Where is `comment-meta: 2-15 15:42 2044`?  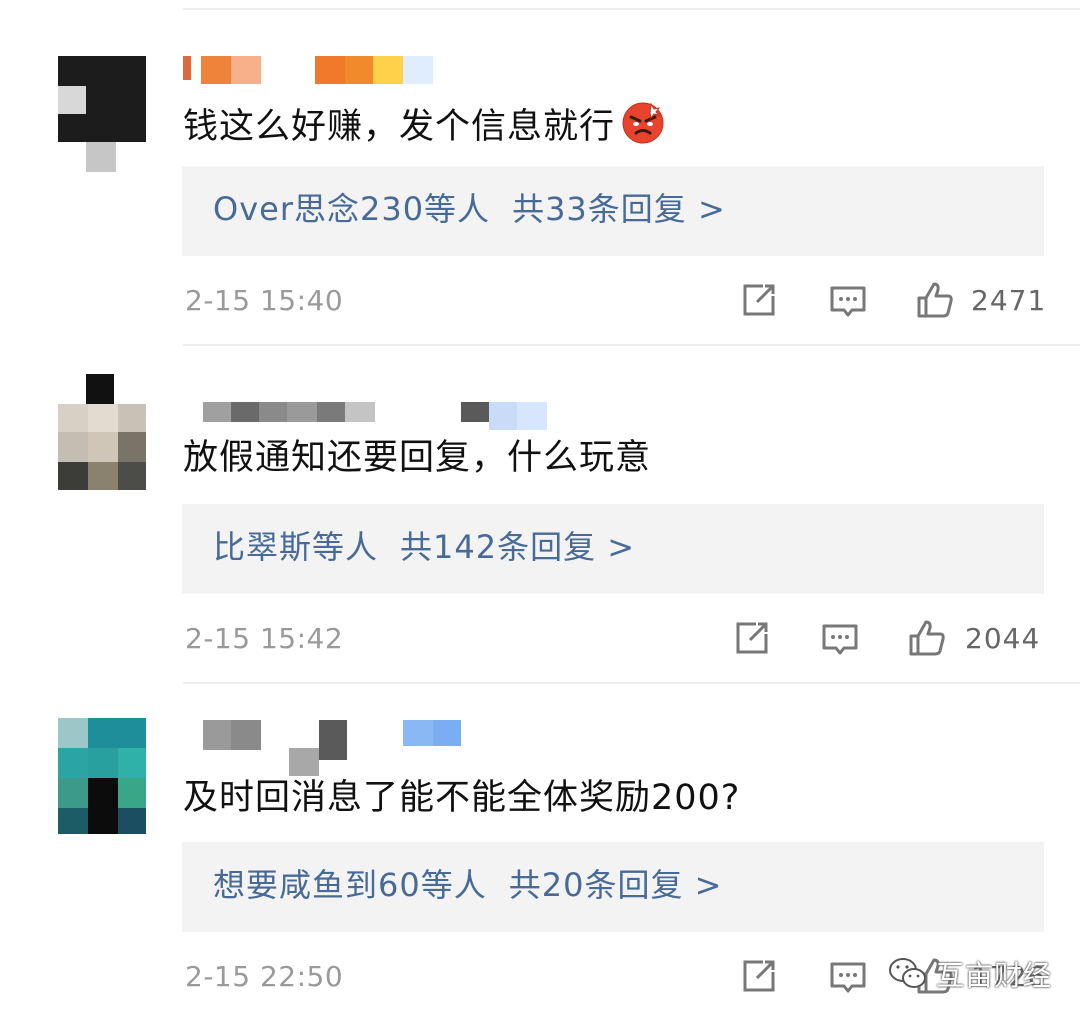
comment-meta: 2-15 15:42 2044 is located at coordinates (614, 640).